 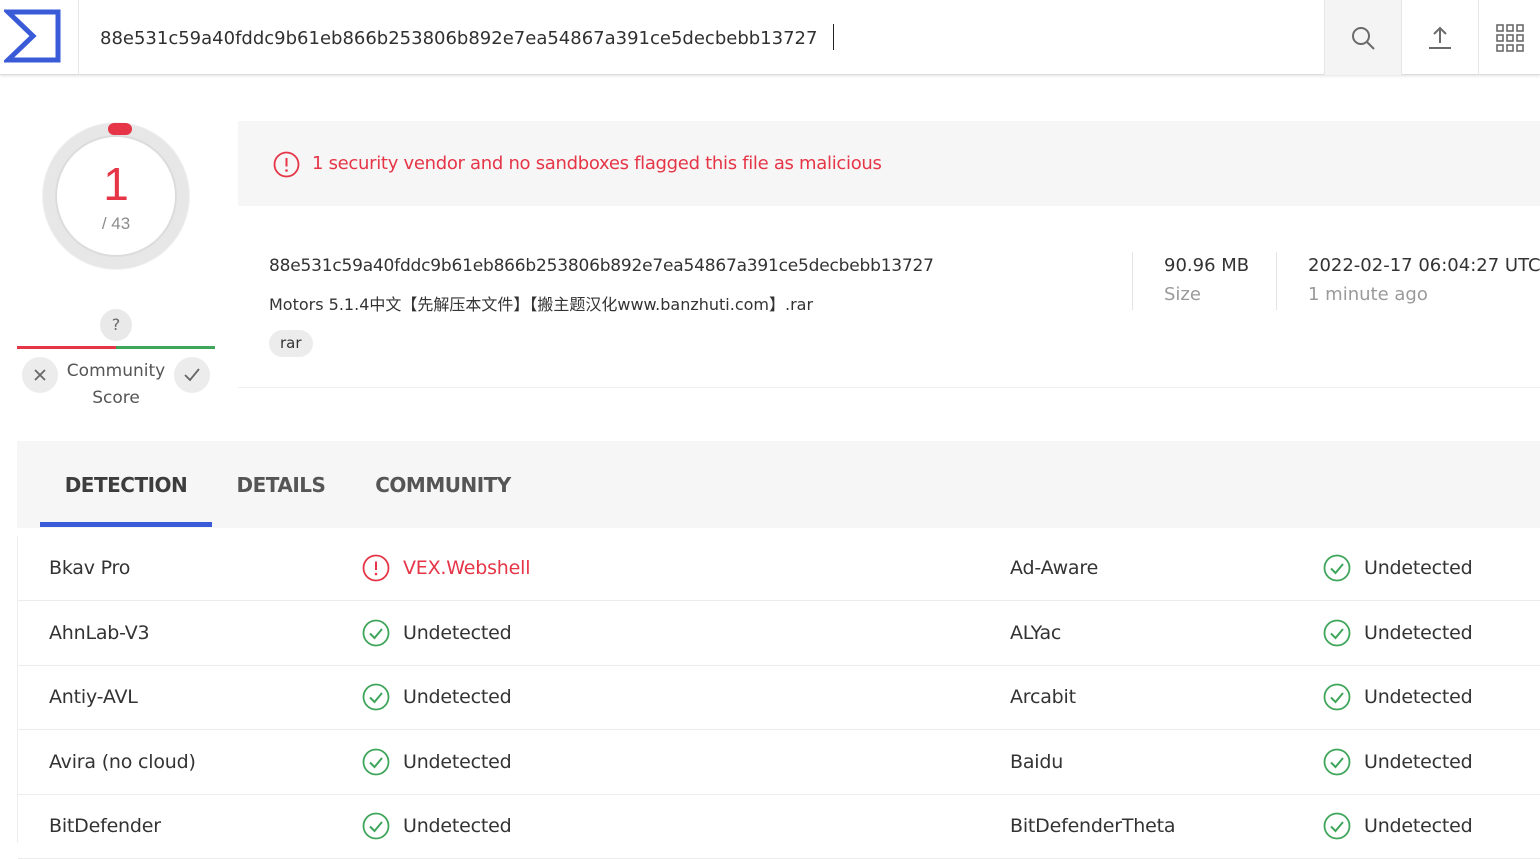 I want to click on vendor-name: Arcabit, so click(x=1043, y=697).